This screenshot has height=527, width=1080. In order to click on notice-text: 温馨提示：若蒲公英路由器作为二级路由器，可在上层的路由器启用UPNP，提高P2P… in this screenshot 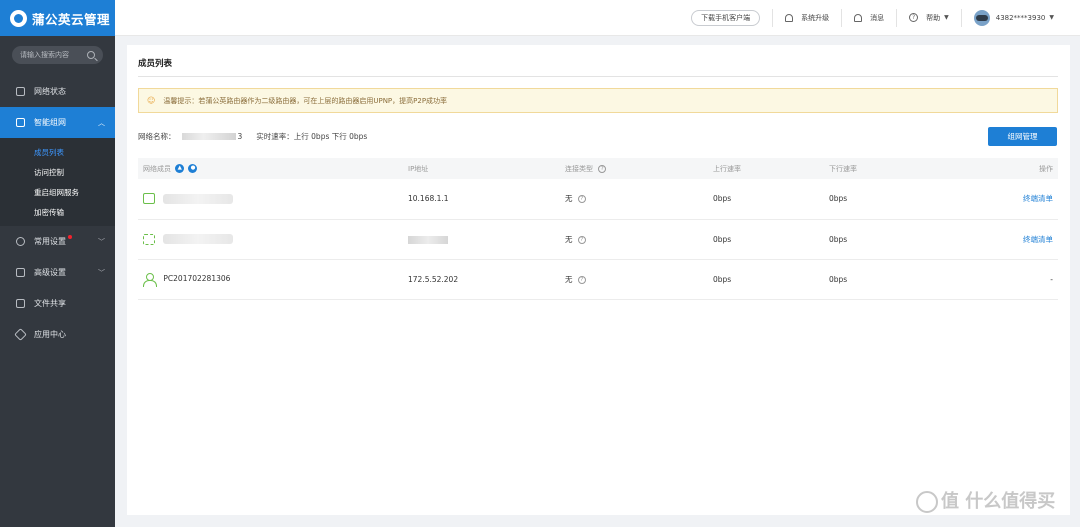, I will do `click(305, 100)`.